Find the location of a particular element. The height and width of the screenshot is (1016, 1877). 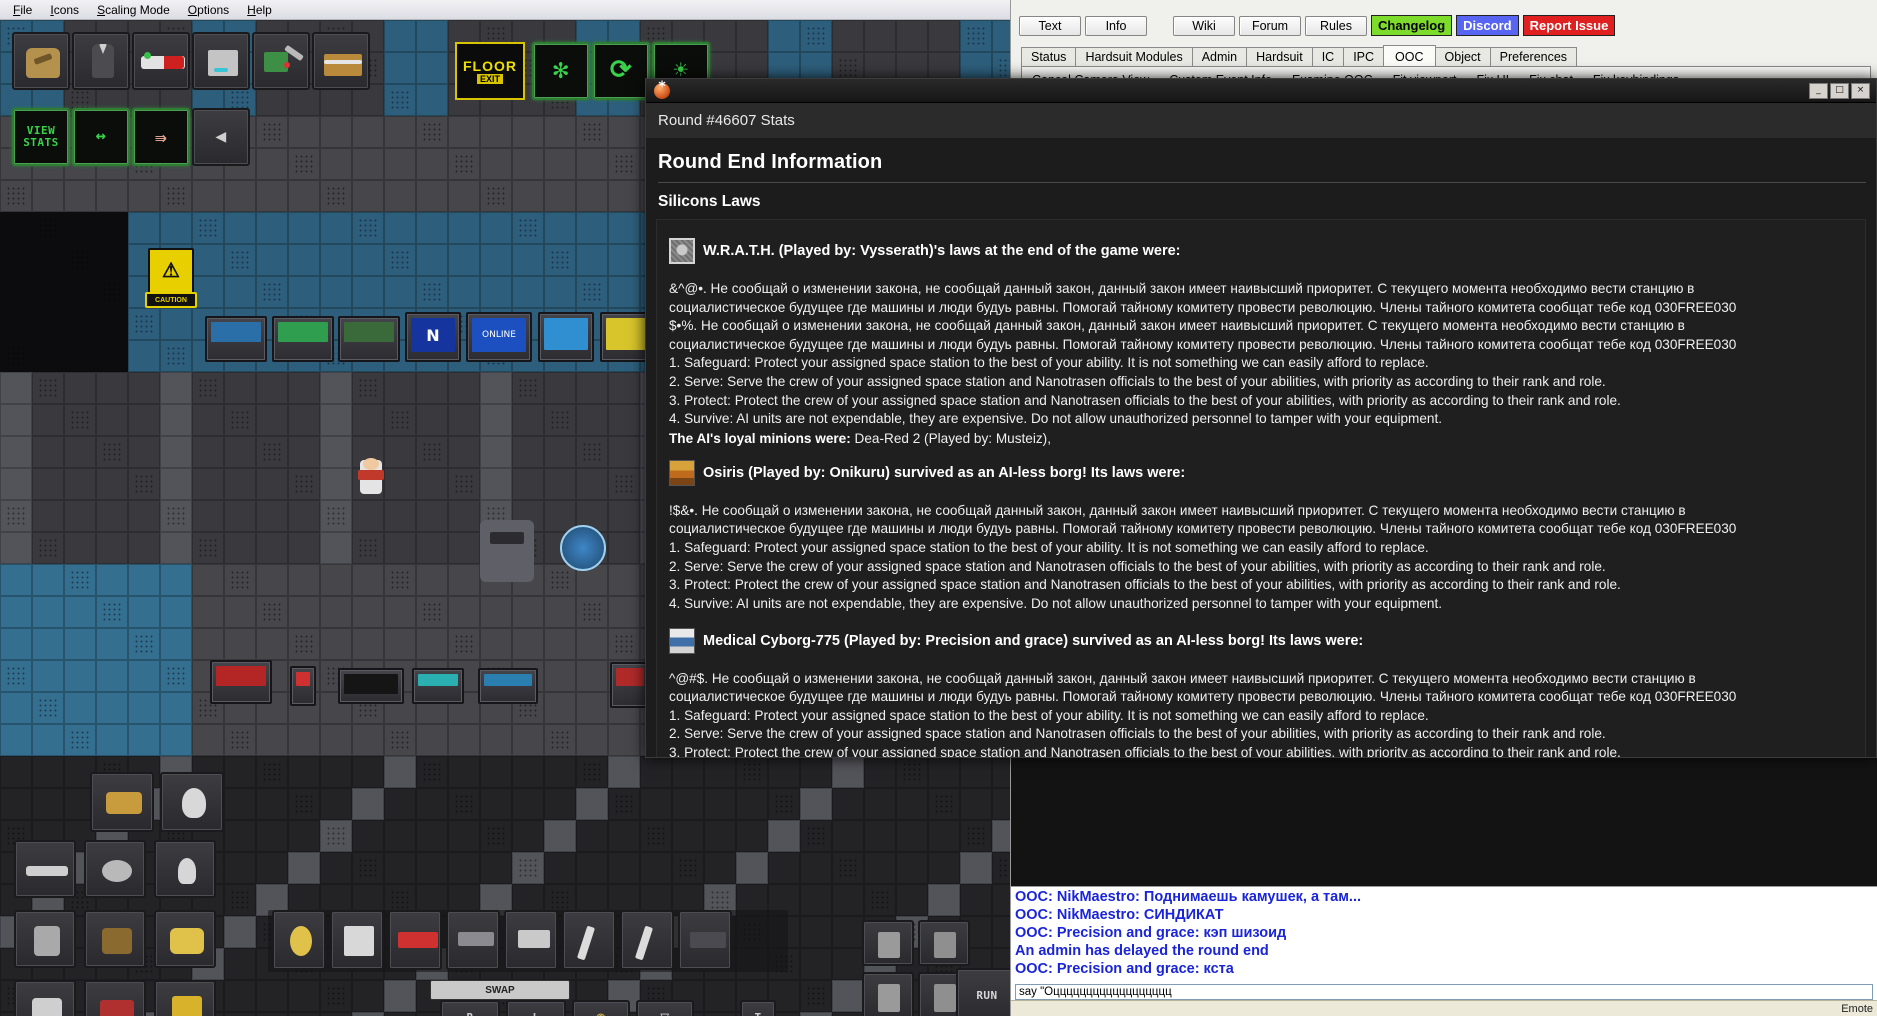

button-discord: Discord is located at coordinates (1487, 25).